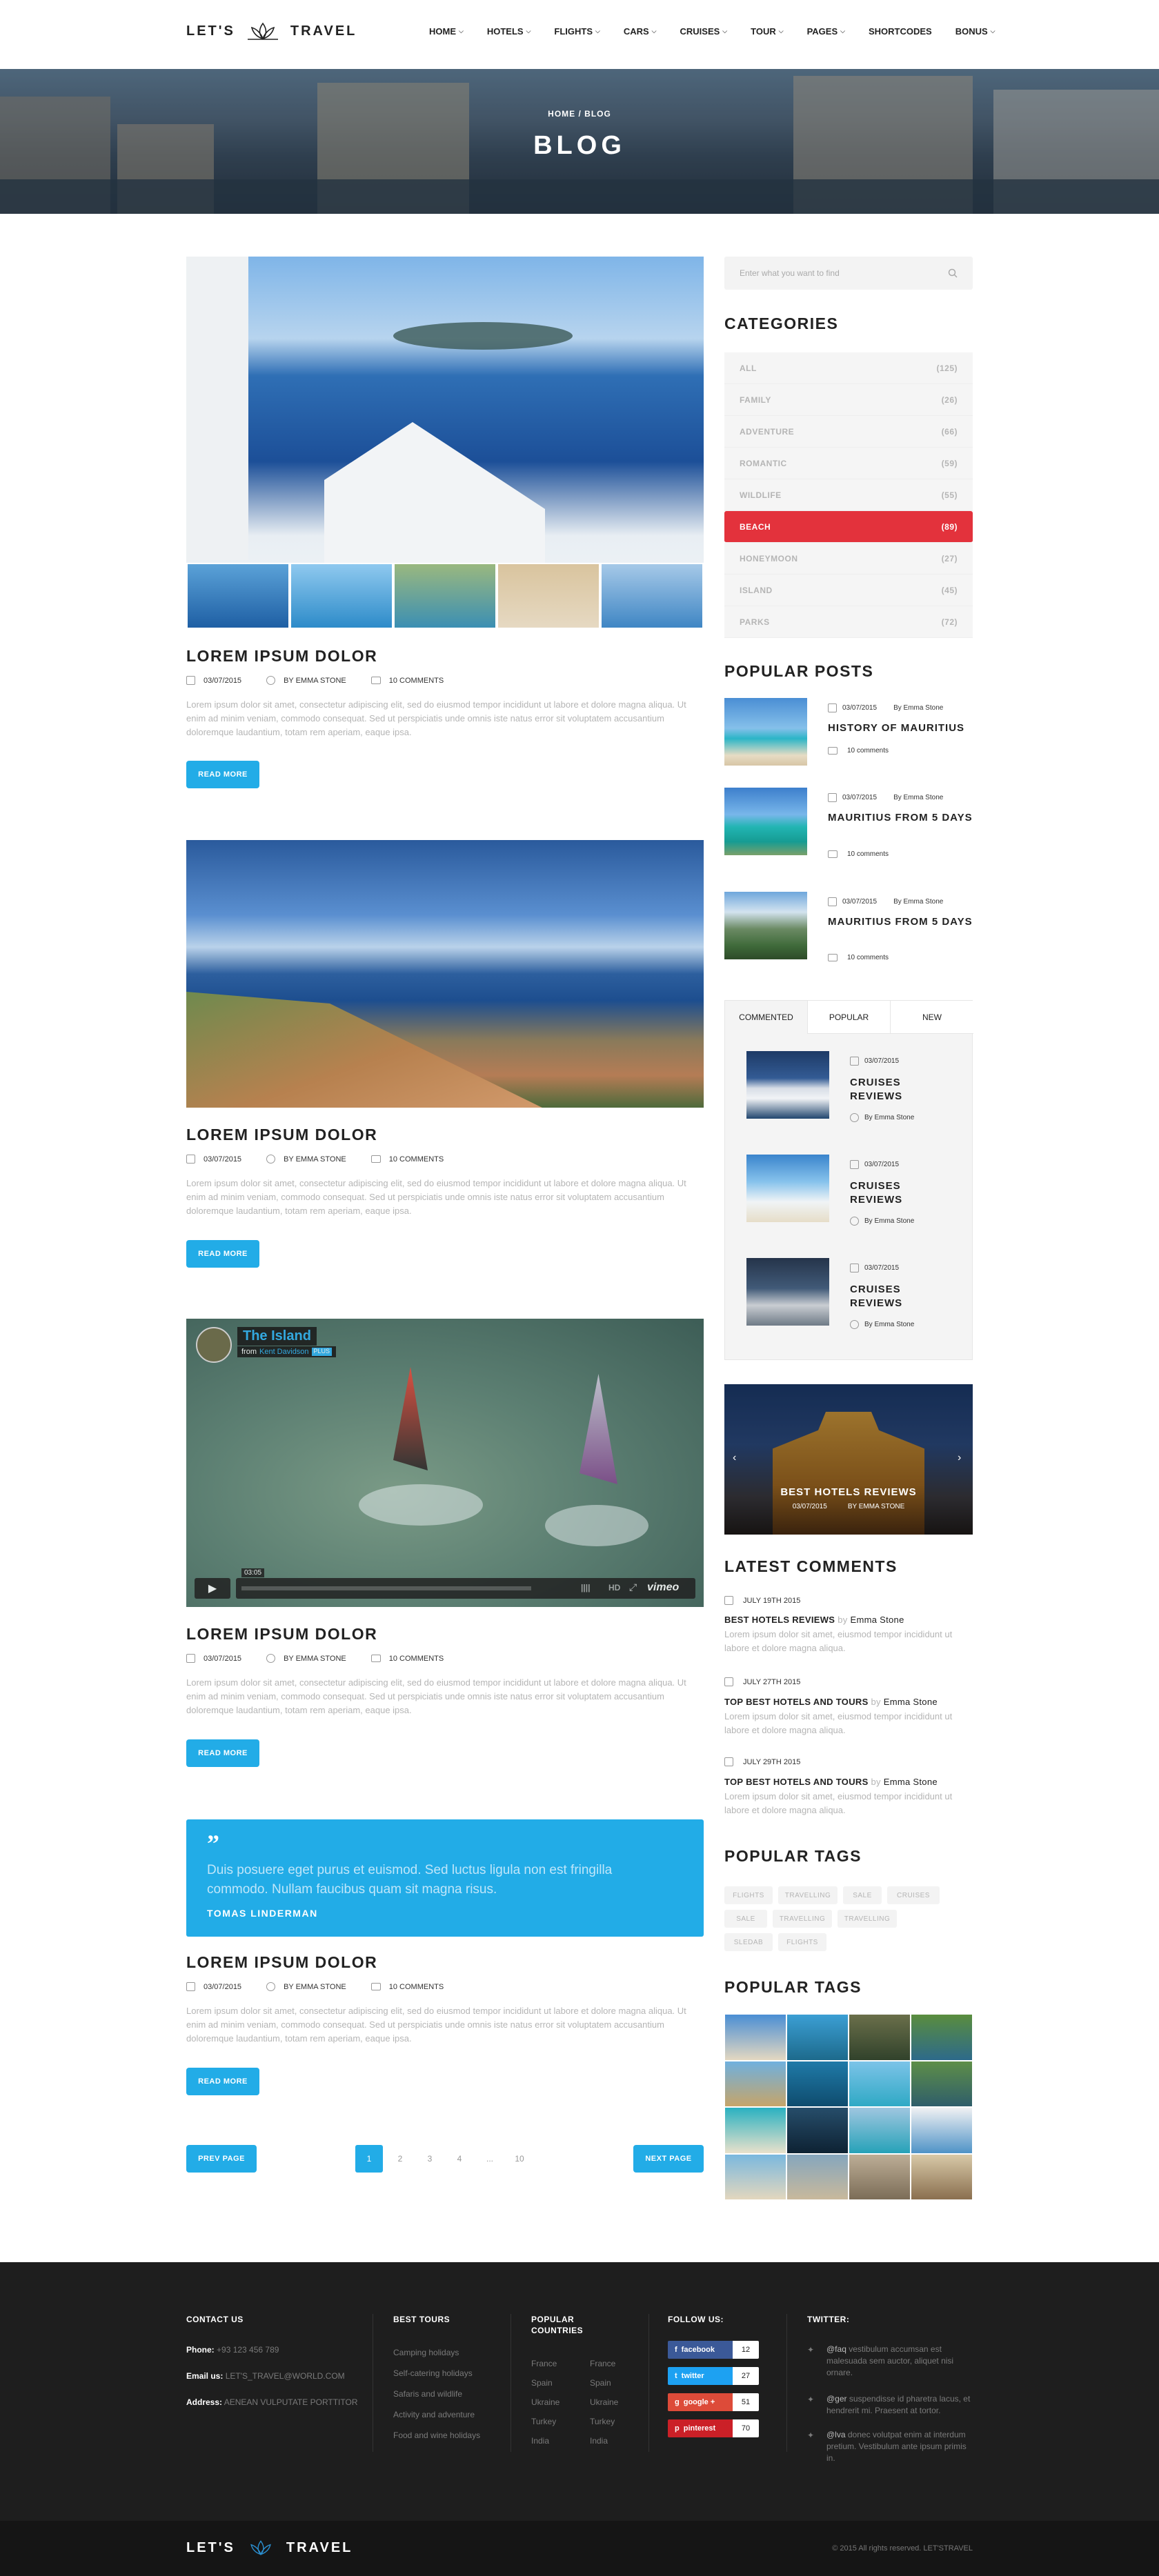  Describe the element at coordinates (975, 31) in the screenshot. I see `nav-bonus: BONUS ⌵` at that location.